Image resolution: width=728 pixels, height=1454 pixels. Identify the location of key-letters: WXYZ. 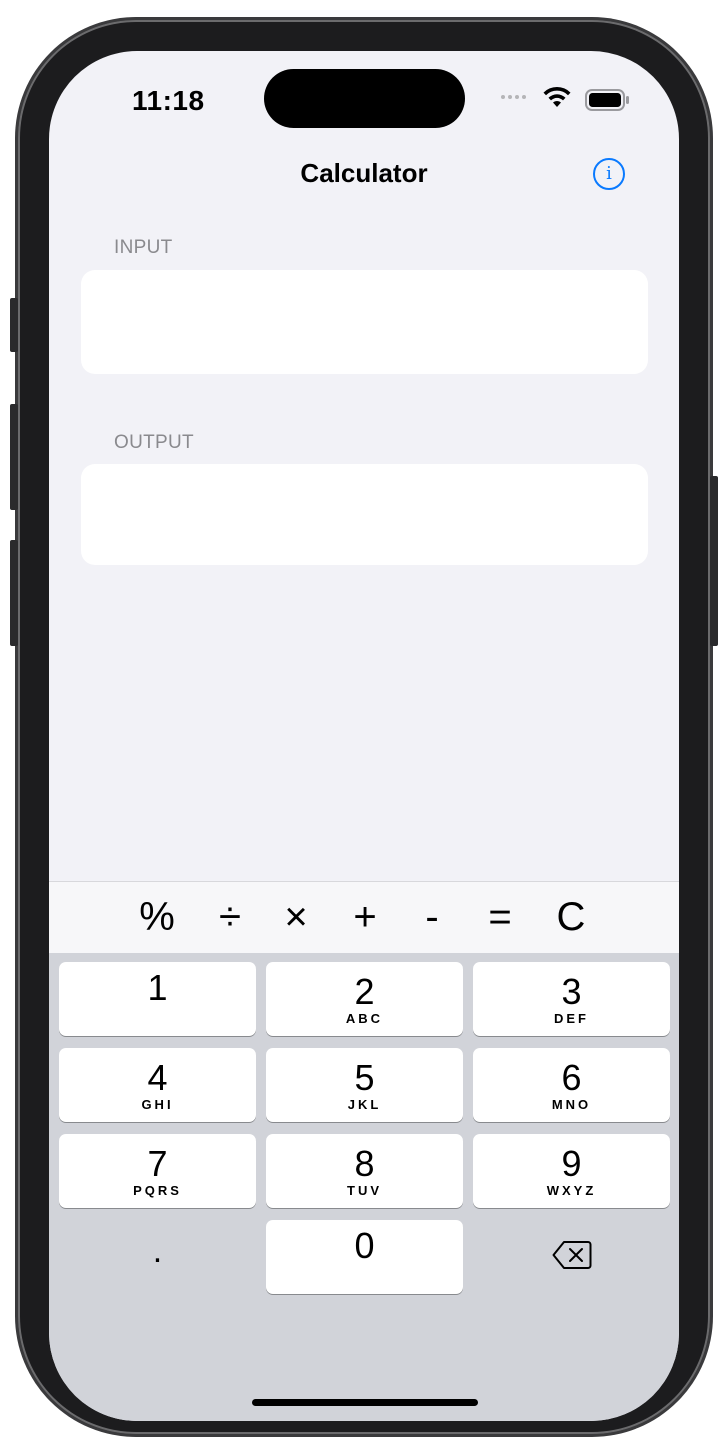
(571, 1190).